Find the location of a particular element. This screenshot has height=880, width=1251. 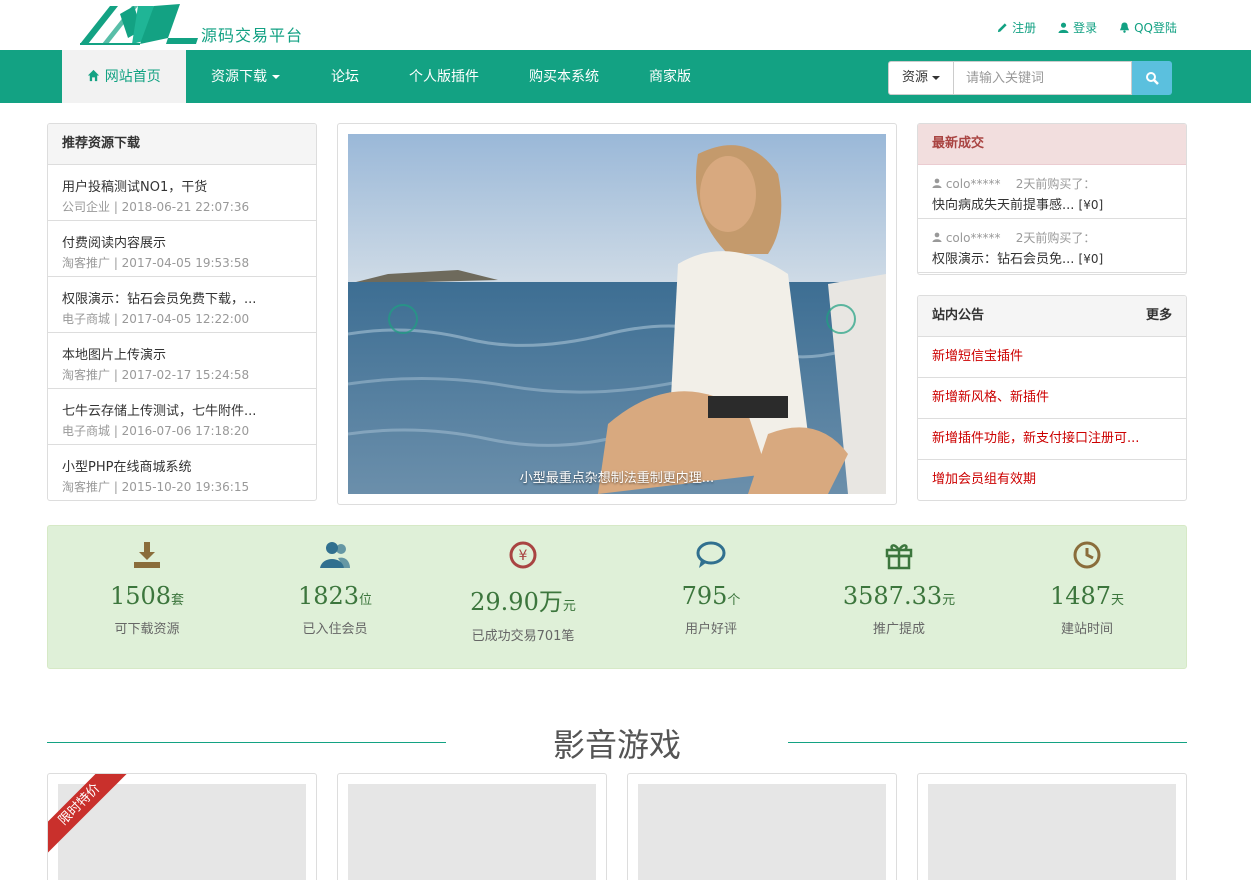

tx-time: 2天前购买了： is located at coordinates (1055, 184).